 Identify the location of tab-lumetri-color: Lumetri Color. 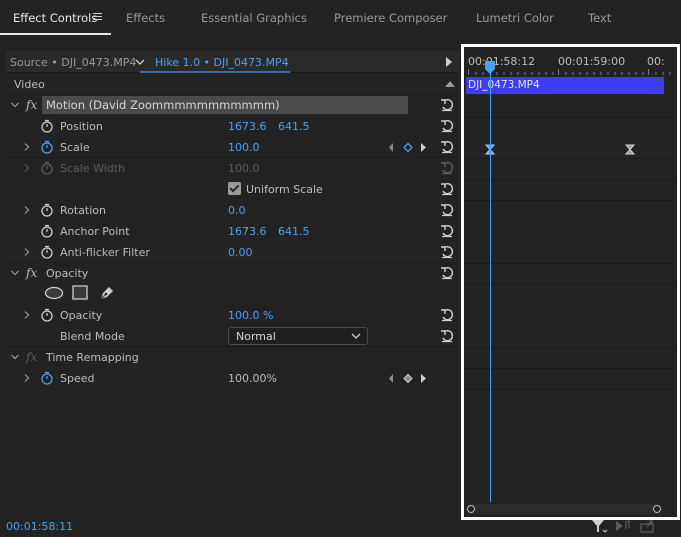
(515, 18).